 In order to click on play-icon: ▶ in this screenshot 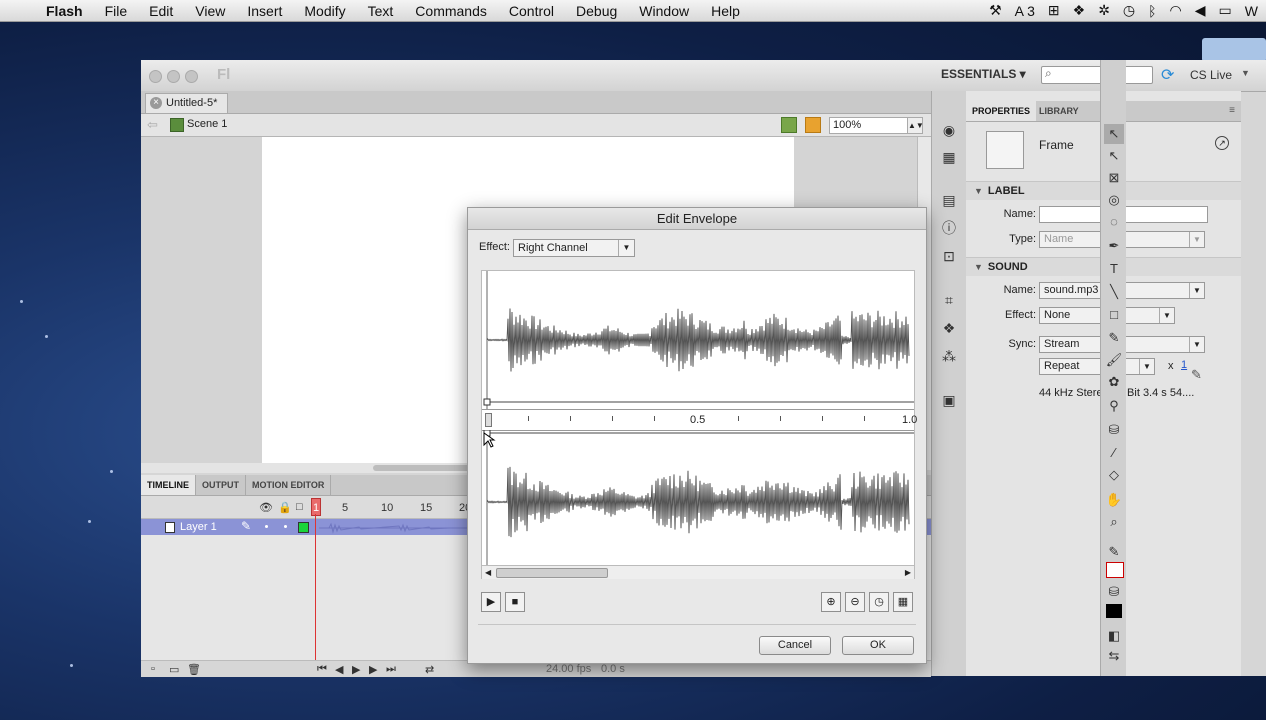, I will do `click(356, 669)`.